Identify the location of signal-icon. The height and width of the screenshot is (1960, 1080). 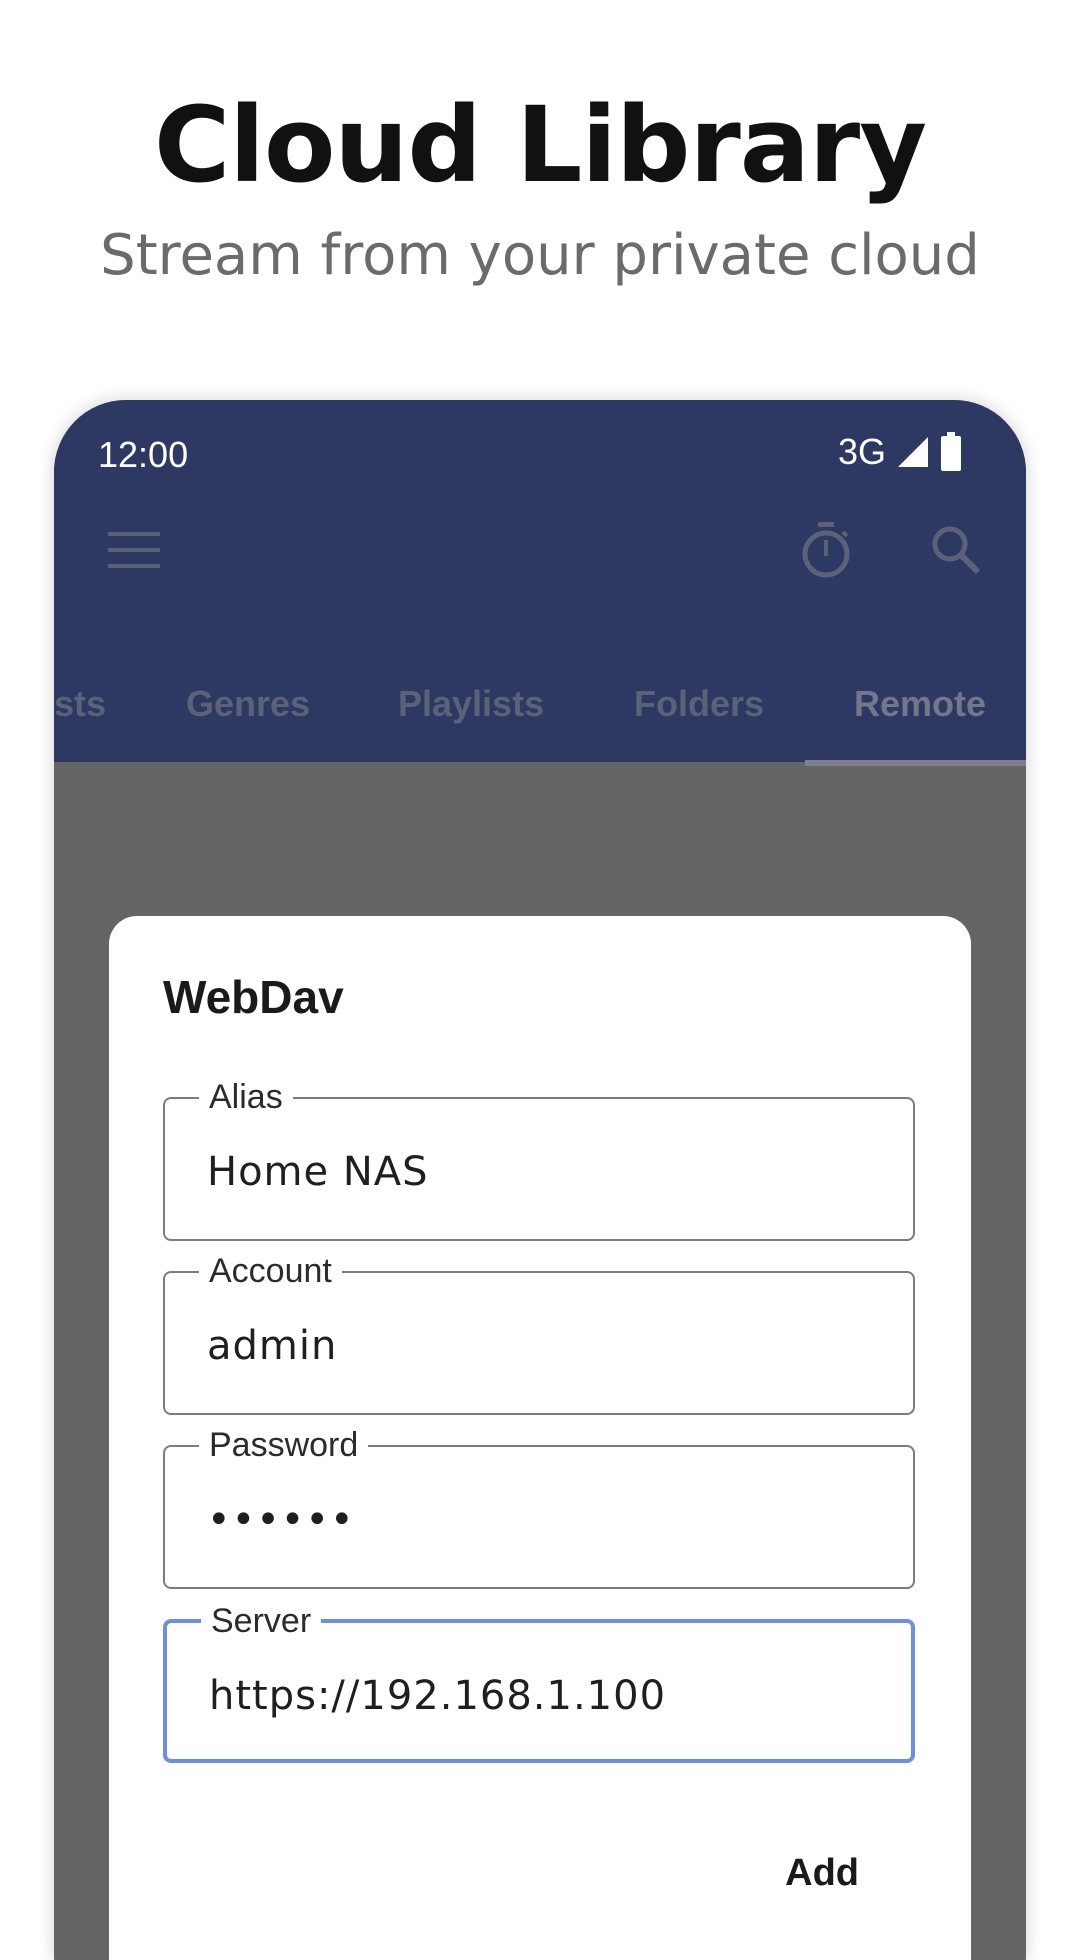
(913, 452).